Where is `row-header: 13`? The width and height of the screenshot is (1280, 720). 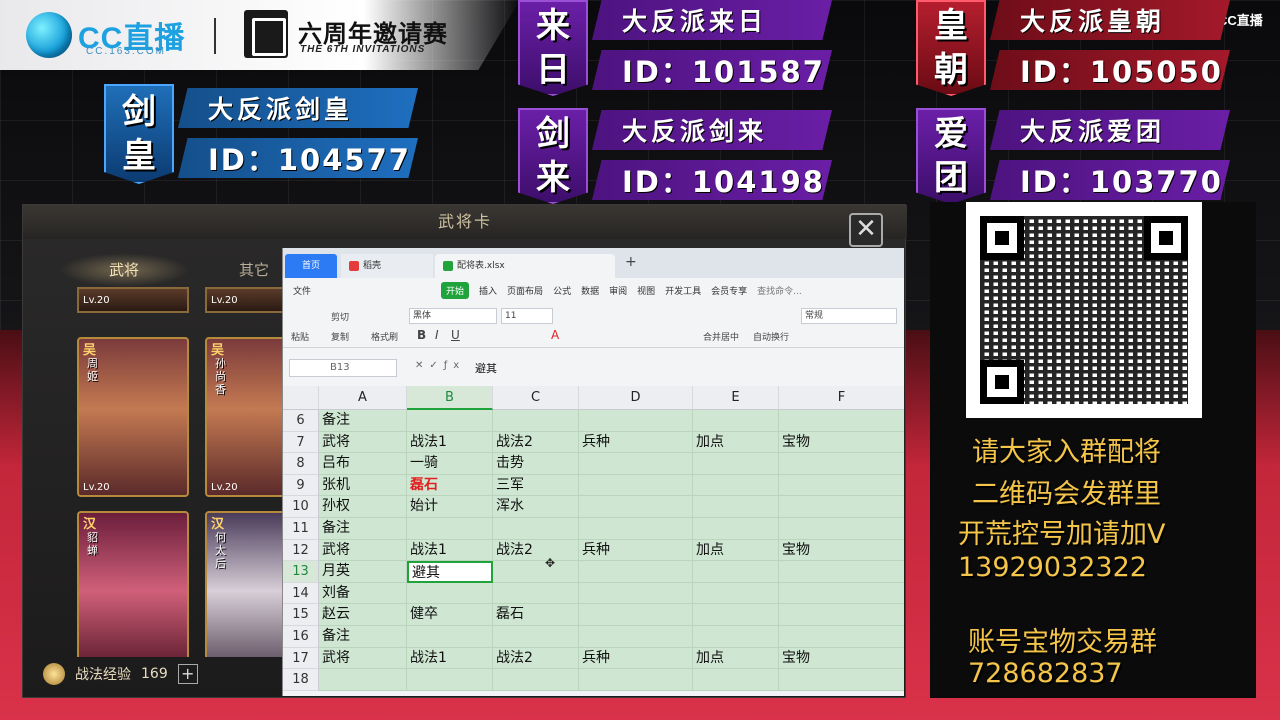
row-header: 13 is located at coordinates (301, 572).